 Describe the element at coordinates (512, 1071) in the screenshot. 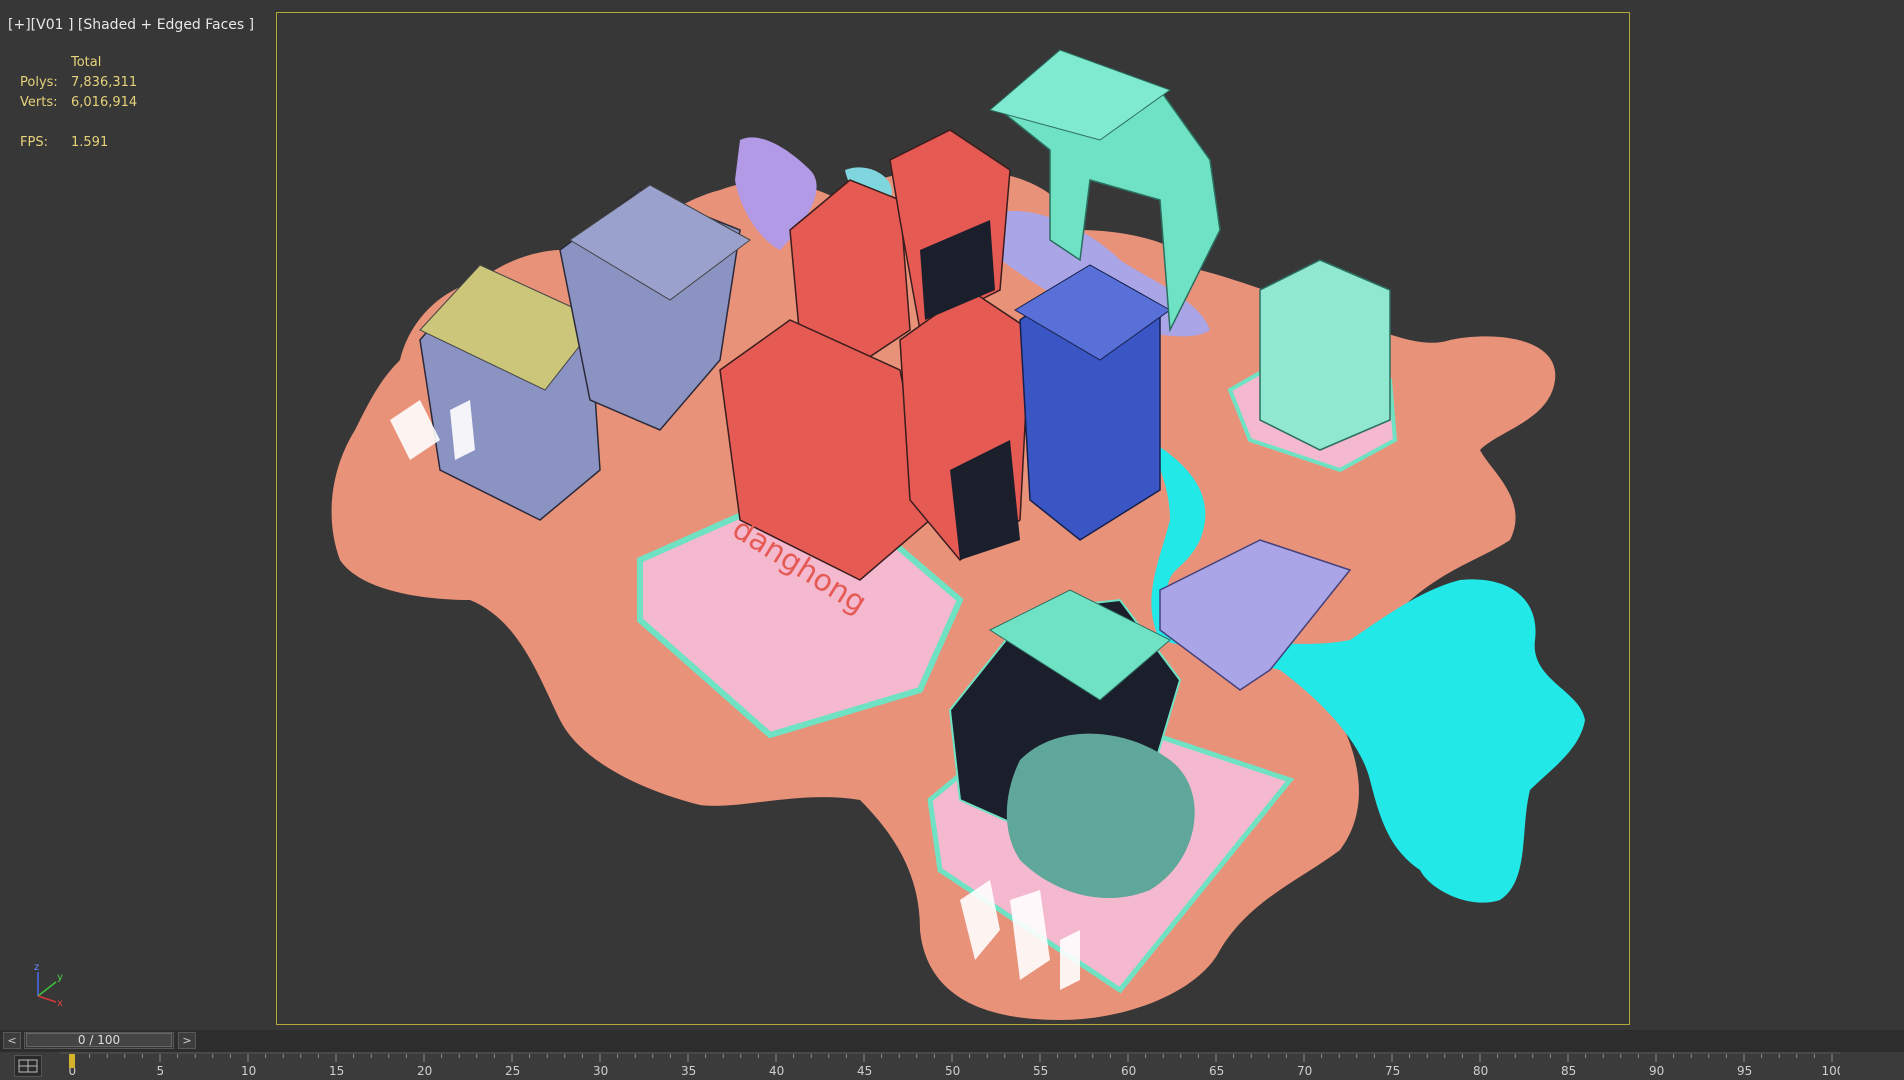

I see `ruler-tick-label: 25` at that location.